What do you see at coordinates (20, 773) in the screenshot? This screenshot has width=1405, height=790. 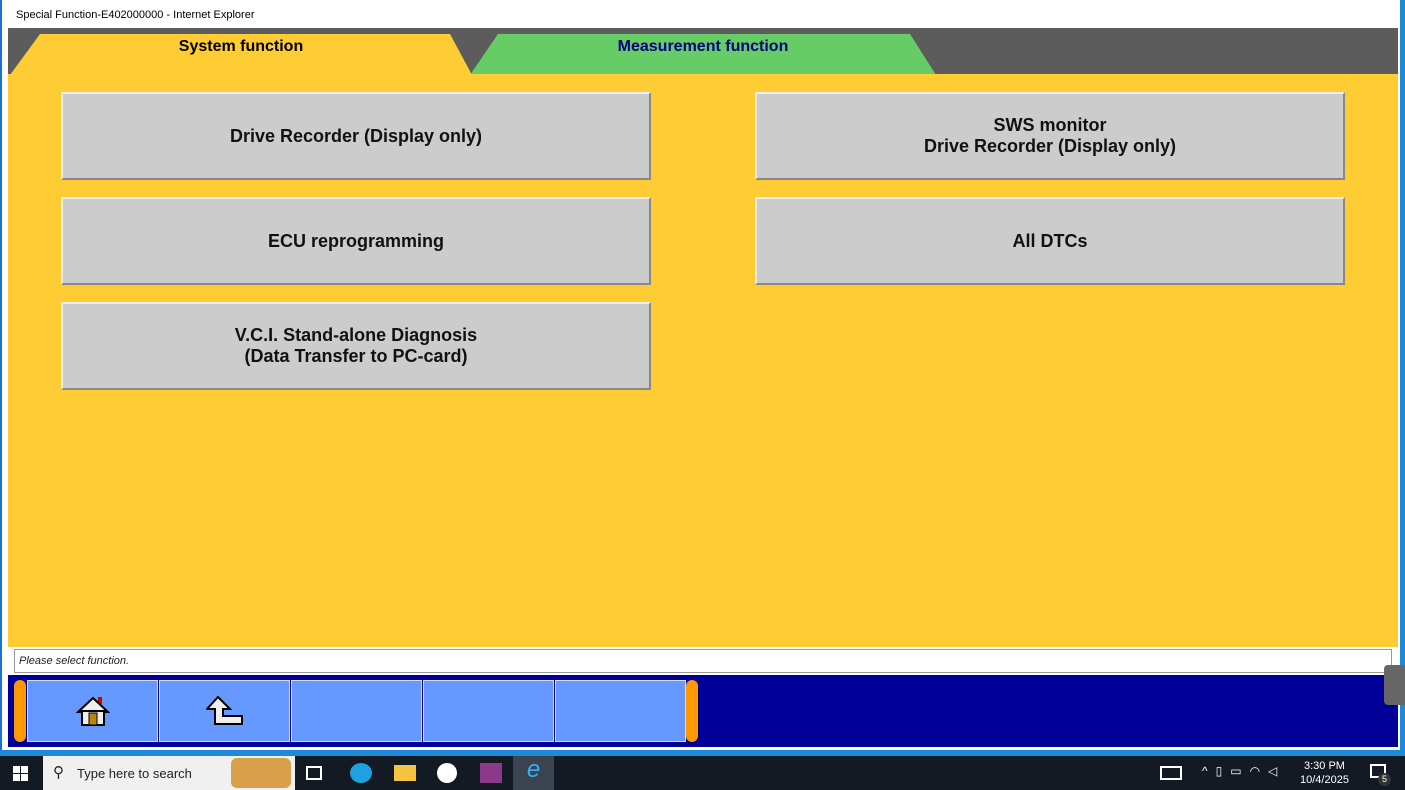 I see `windows-start-icon` at bounding box center [20, 773].